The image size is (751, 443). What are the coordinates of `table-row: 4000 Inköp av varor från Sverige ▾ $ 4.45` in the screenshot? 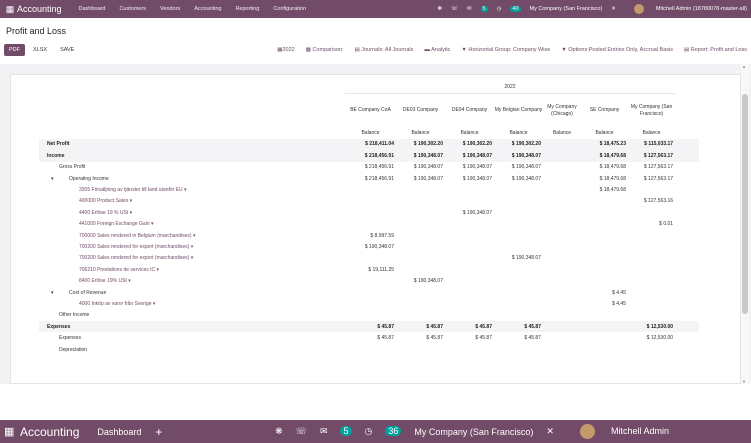 It's located at (369, 303).